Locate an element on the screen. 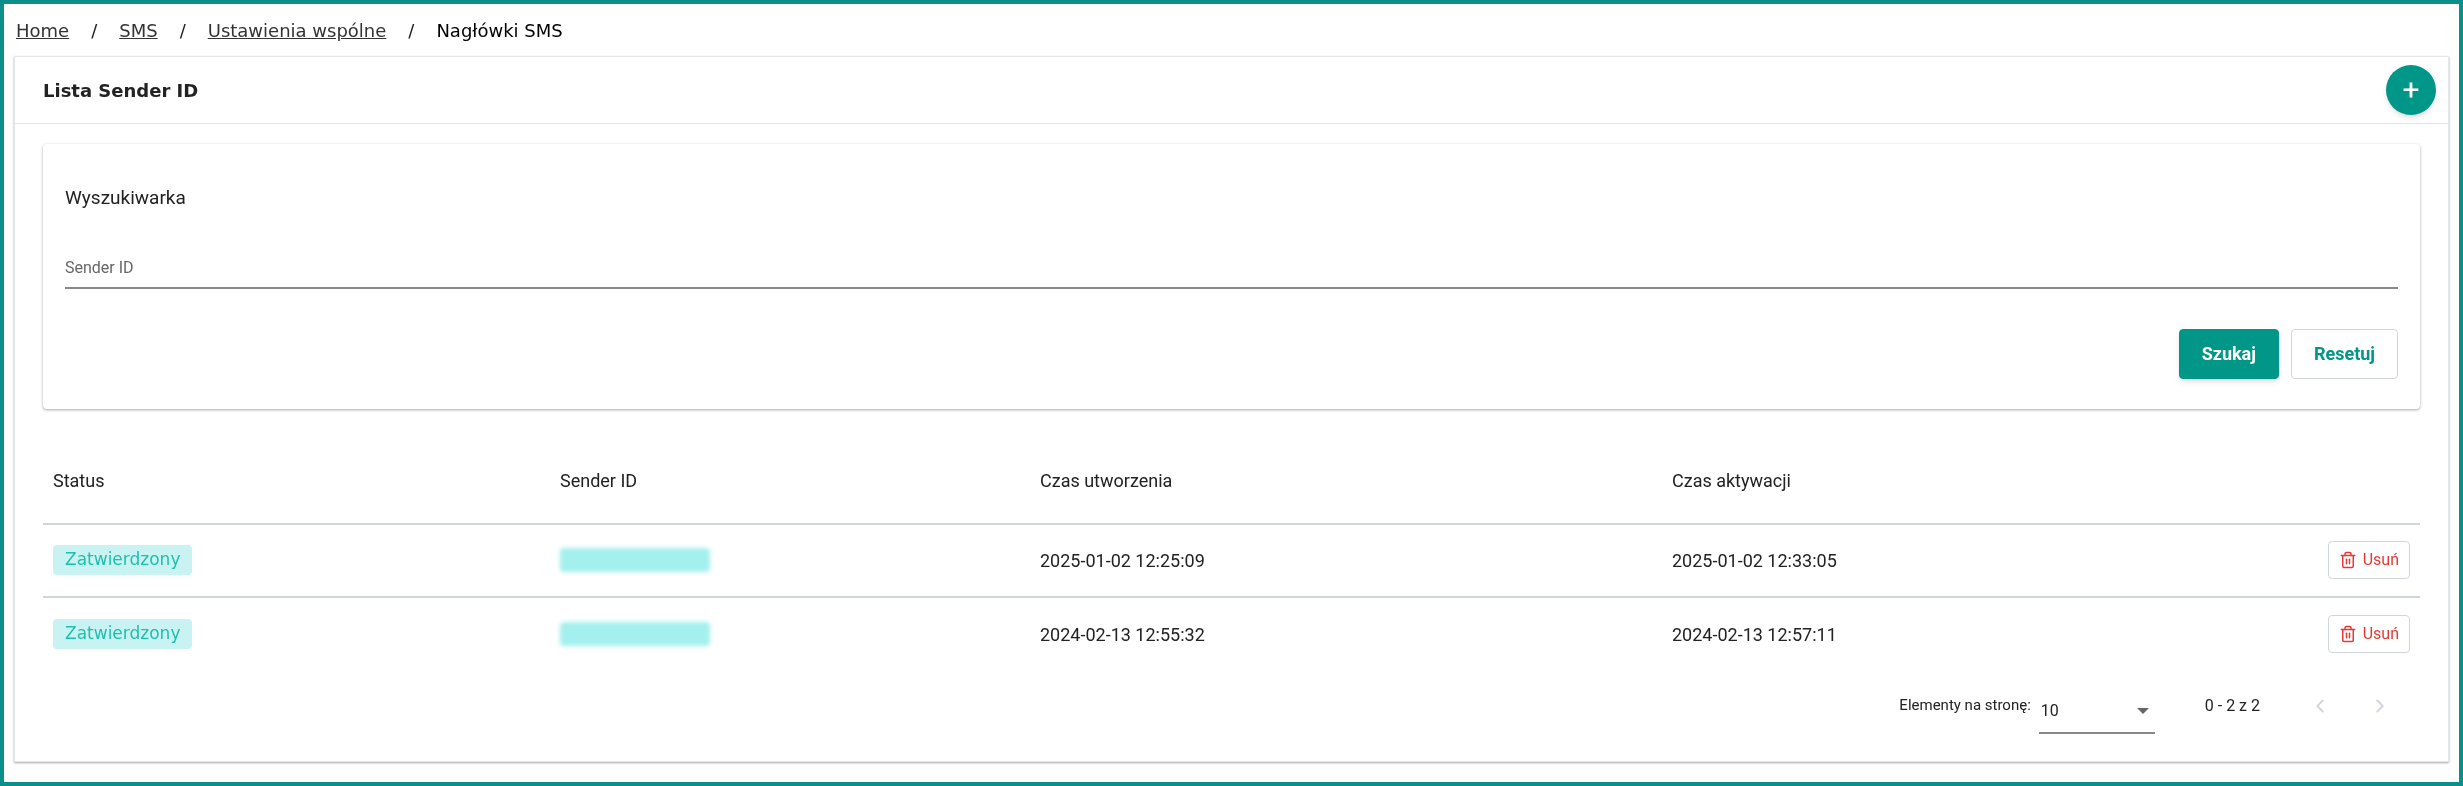 The image size is (2463, 786). column-header: Czas utworzenia is located at coordinates (1106, 480).